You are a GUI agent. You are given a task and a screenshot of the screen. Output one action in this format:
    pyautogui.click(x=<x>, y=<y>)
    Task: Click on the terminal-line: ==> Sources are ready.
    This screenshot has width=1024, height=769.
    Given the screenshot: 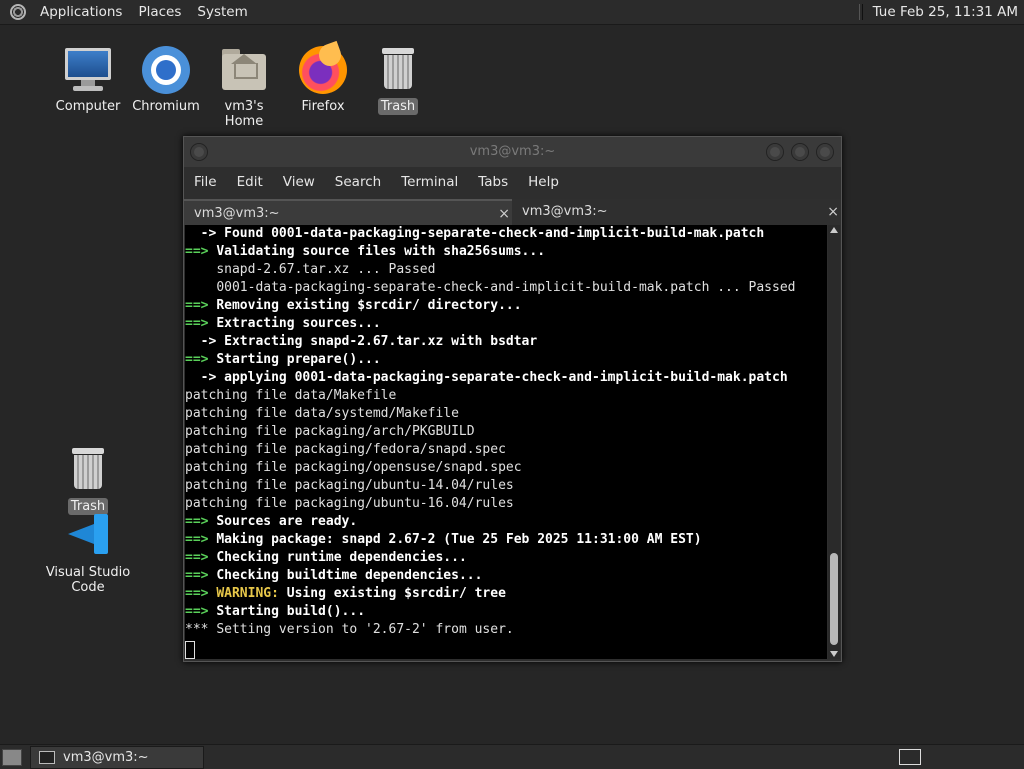 What is the action you would take?
    pyautogui.click(x=506, y=522)
    